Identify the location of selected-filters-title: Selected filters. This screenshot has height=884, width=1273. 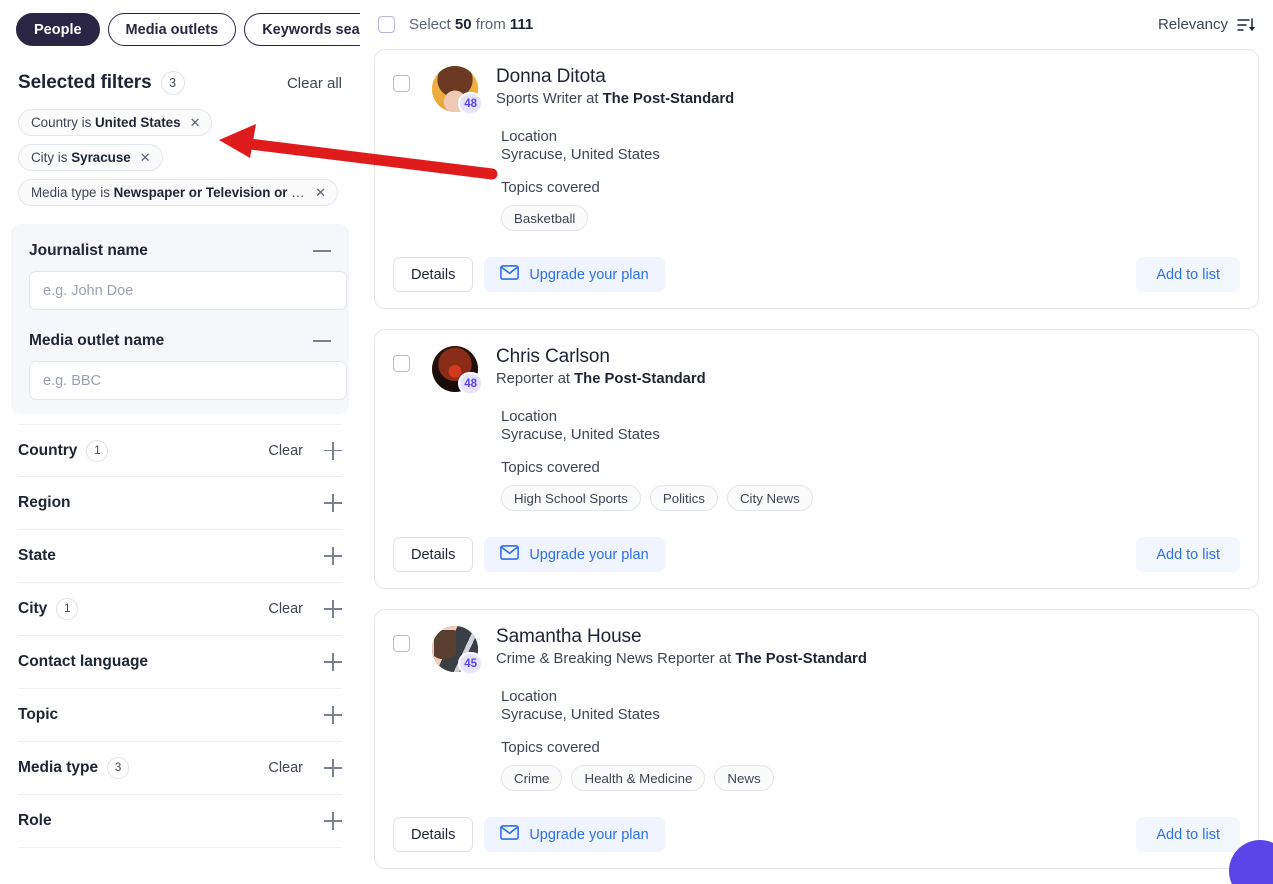
(85, 82).